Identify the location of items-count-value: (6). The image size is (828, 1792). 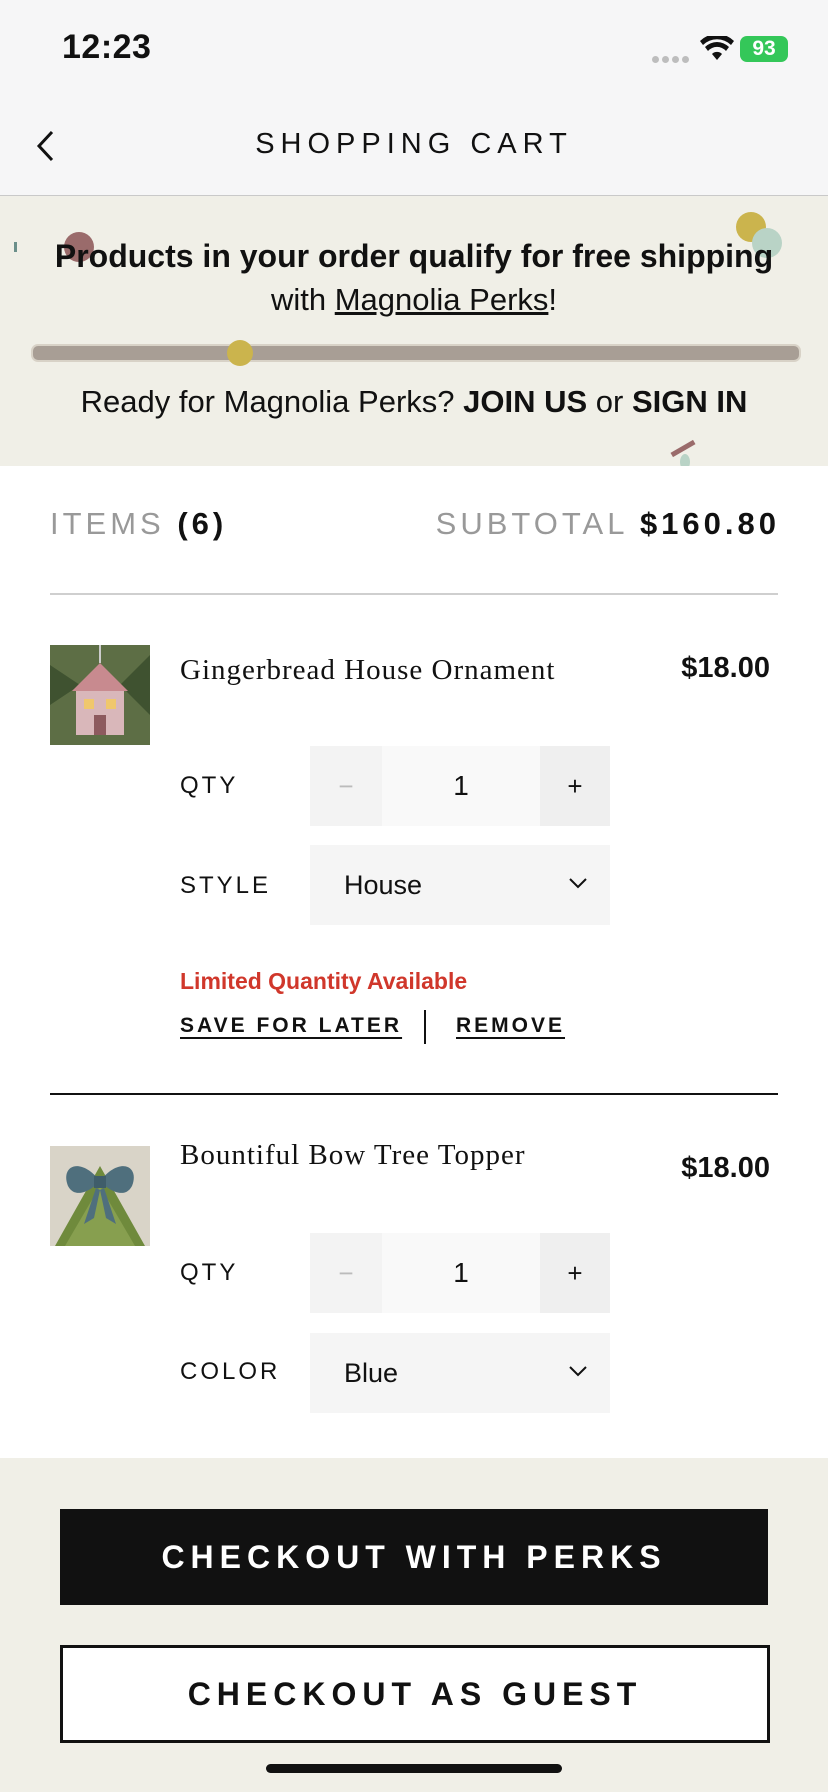
(202, 523).